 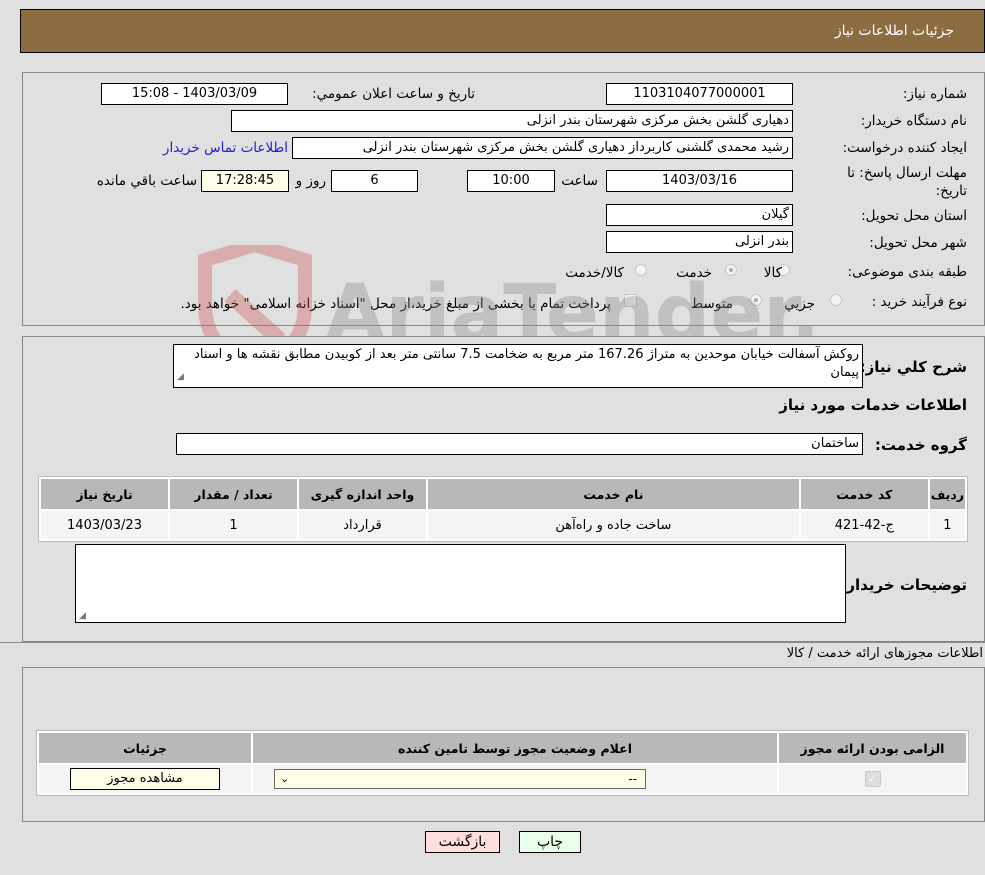 What do you see at coordinates (145, 748) in the screenshot?
I see `col-permit-details: جزئیات` at bounding box center [145, 748].